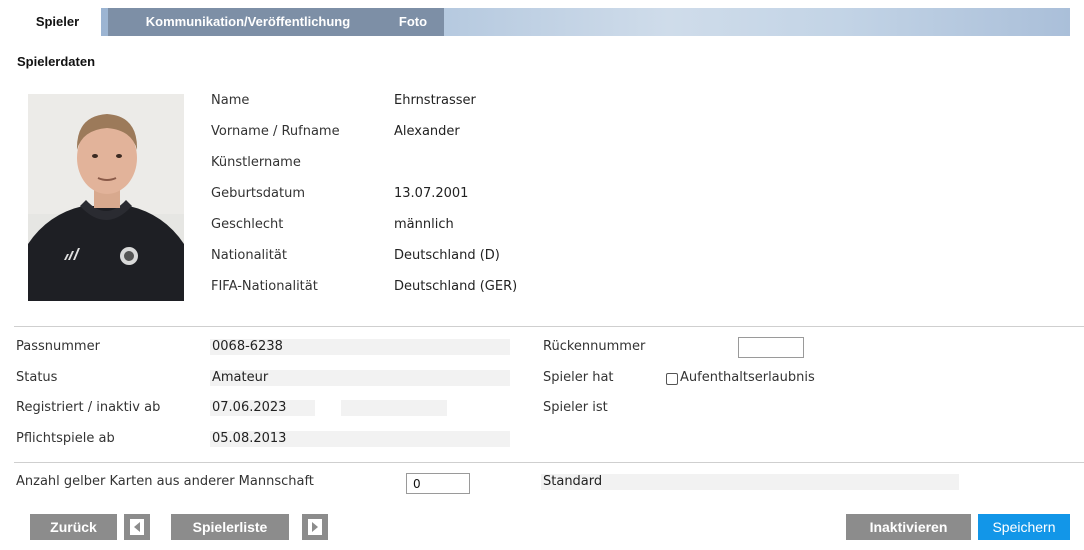 Image resolution: width=1084 pixels, height=550 pixels. I want to click on deactivate-button: Inaktivieren, so click(908, 527).